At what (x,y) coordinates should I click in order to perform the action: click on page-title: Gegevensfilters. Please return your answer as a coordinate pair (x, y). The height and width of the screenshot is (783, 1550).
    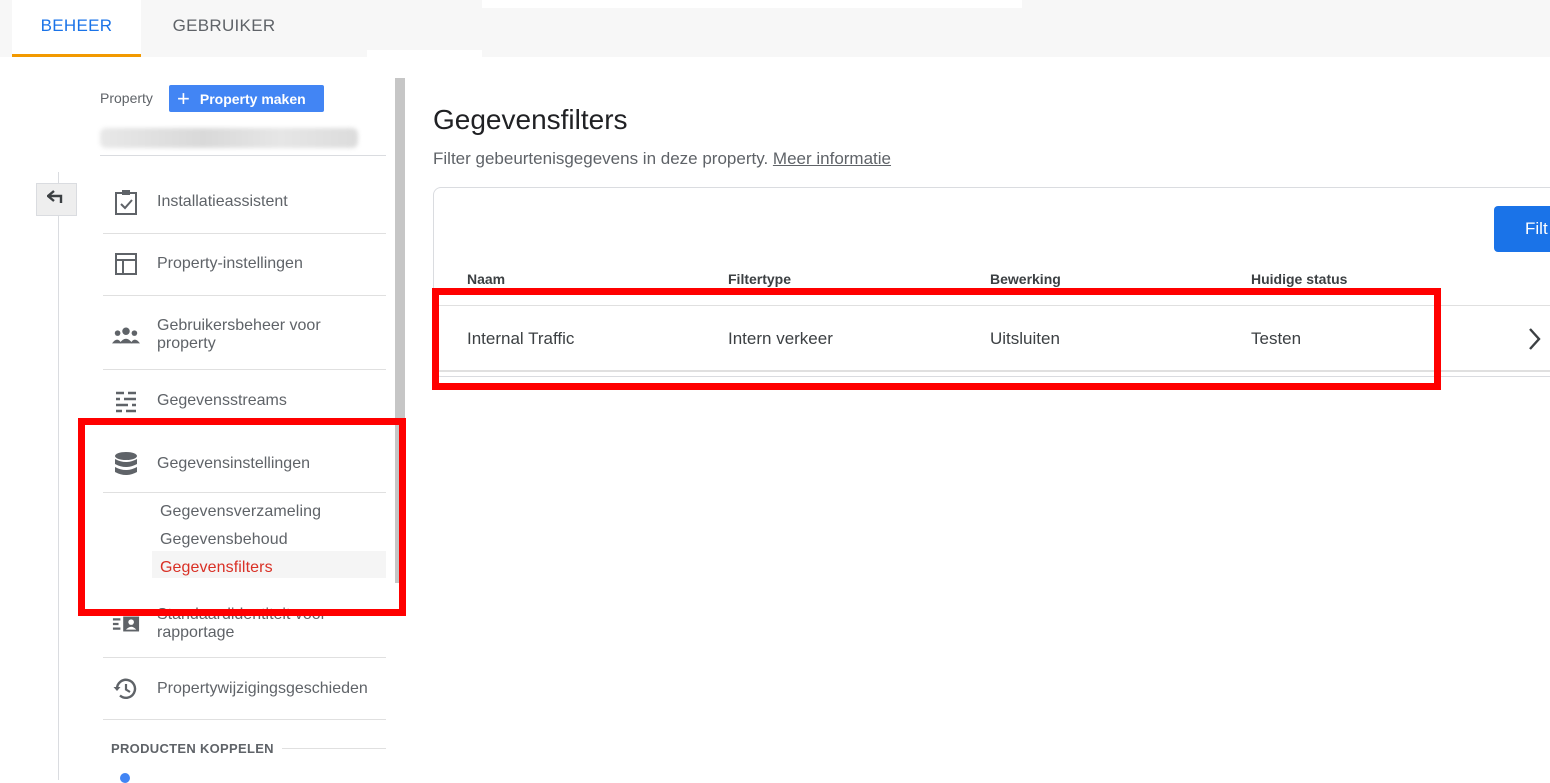
    Looking at the image, I should click on (530, 119).